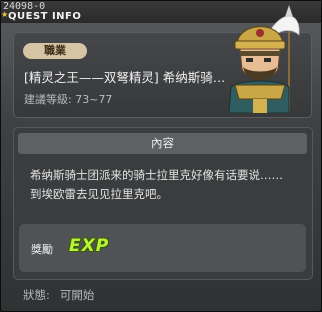  I want to click on description-line: 到埃欧雷去见见拉里克吧。, so click(99, 194).